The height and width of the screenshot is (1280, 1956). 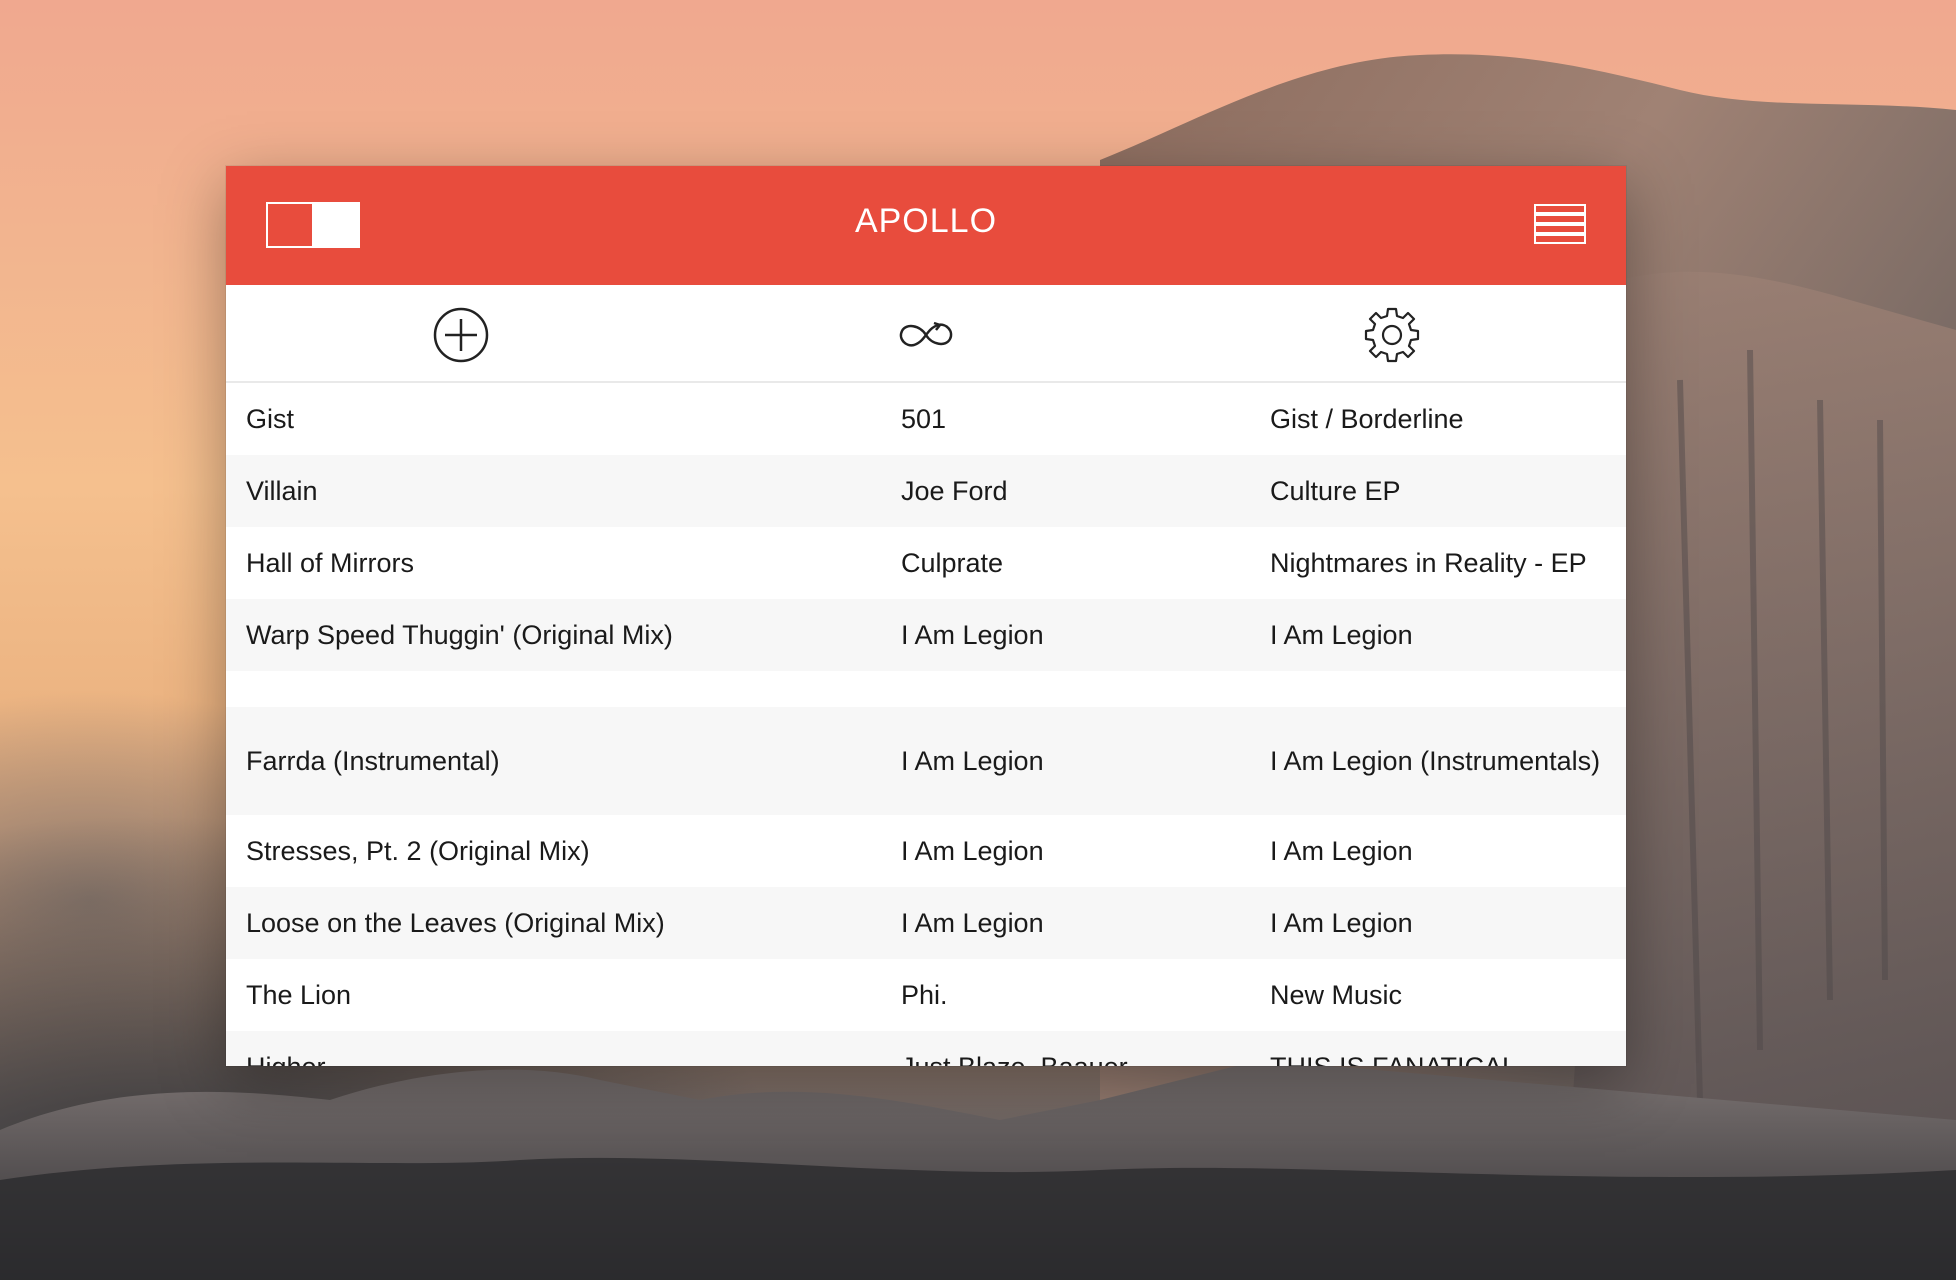 What do you see at coordinates (270, 419) in the screenshot?
I see `track-title: Gist` at bounding box center [270, 419].